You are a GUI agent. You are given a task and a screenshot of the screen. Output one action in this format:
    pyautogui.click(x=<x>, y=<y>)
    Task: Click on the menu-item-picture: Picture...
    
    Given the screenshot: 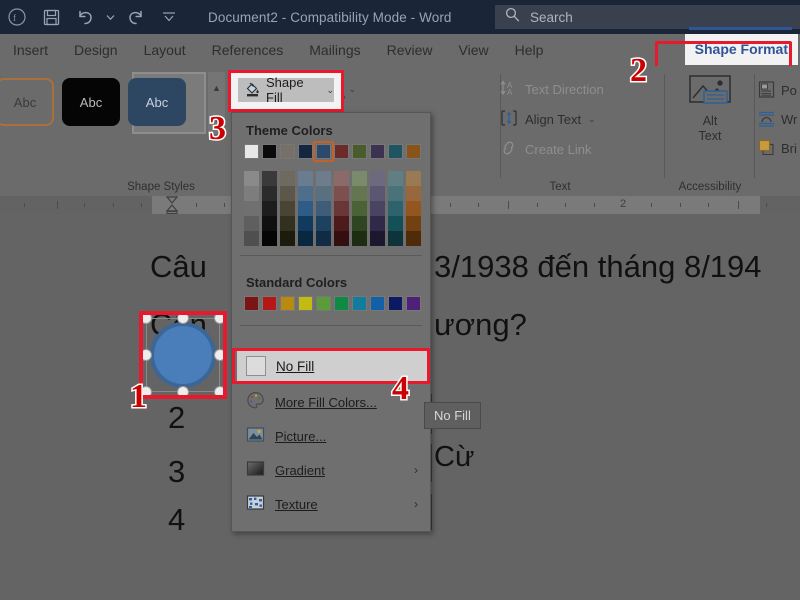 What is the action you would take?
    pyautogui.click(x=331, y=436)
    